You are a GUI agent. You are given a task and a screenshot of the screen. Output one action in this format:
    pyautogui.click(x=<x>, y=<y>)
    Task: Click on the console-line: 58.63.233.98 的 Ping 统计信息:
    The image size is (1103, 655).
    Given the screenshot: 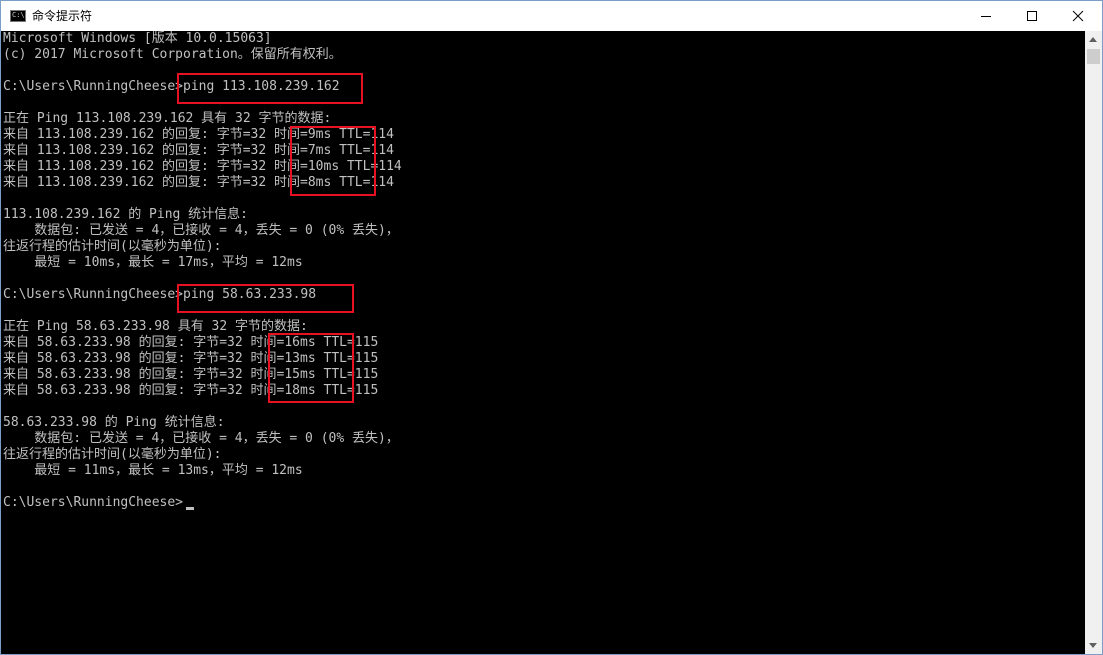 What is the action you would take?
    pyautogui.click(x=114, y=422)
    